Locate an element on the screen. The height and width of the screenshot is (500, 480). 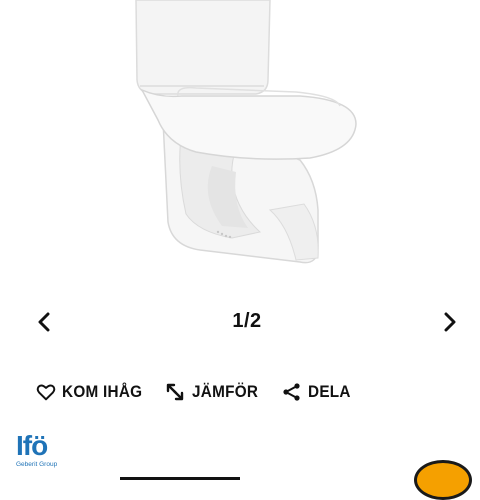
previous-image-button is located at coordinates (44, 322).